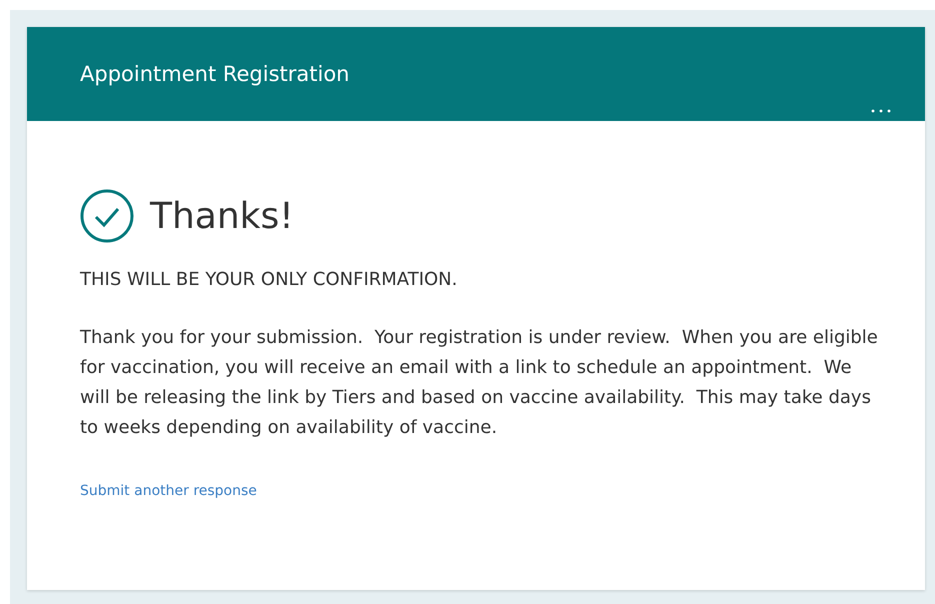 This screenshot has width=935, height=604. I want to click on submit-another-link: Submit another response, so click(168, 491).